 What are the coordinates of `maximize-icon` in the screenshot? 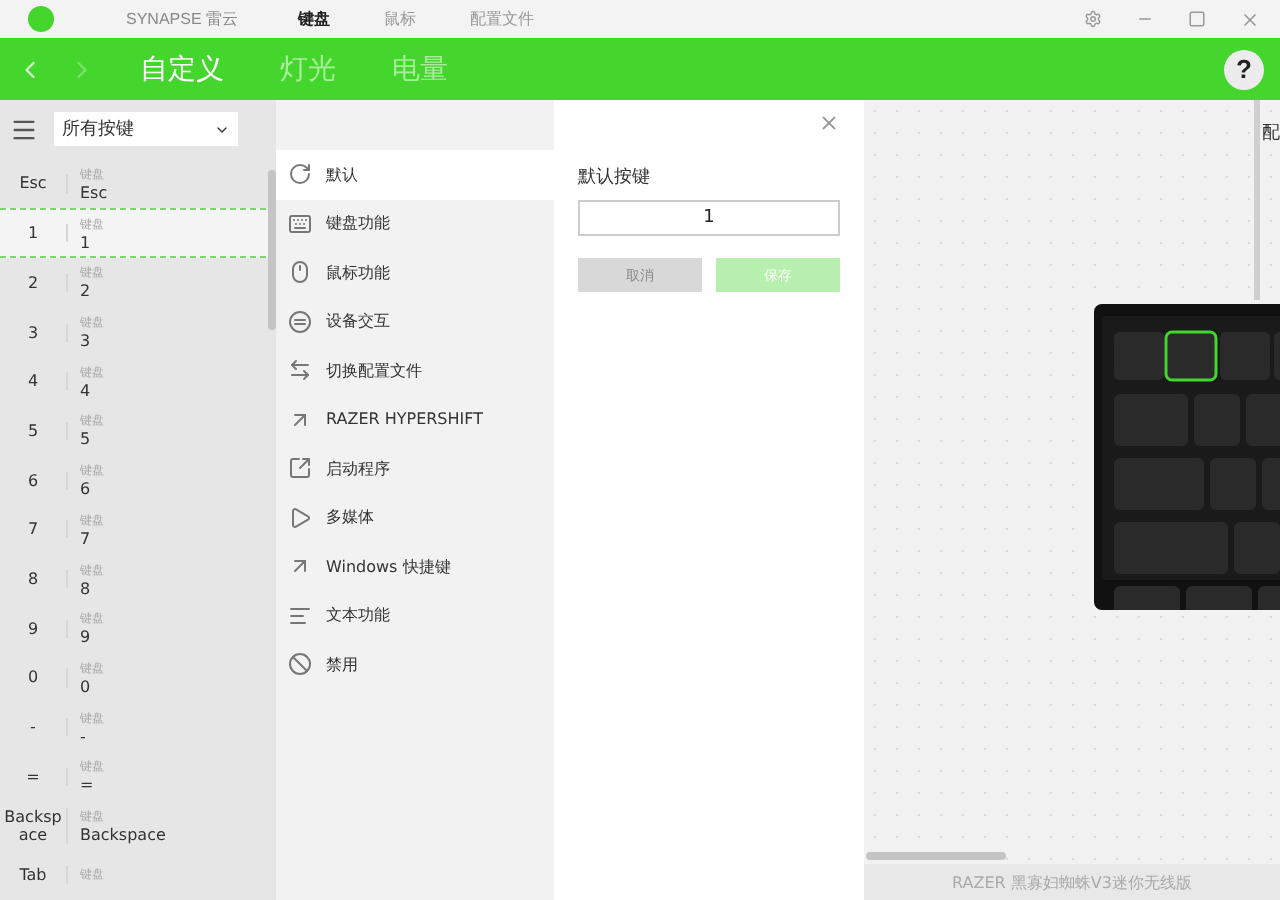 It's located at (1197, 18).